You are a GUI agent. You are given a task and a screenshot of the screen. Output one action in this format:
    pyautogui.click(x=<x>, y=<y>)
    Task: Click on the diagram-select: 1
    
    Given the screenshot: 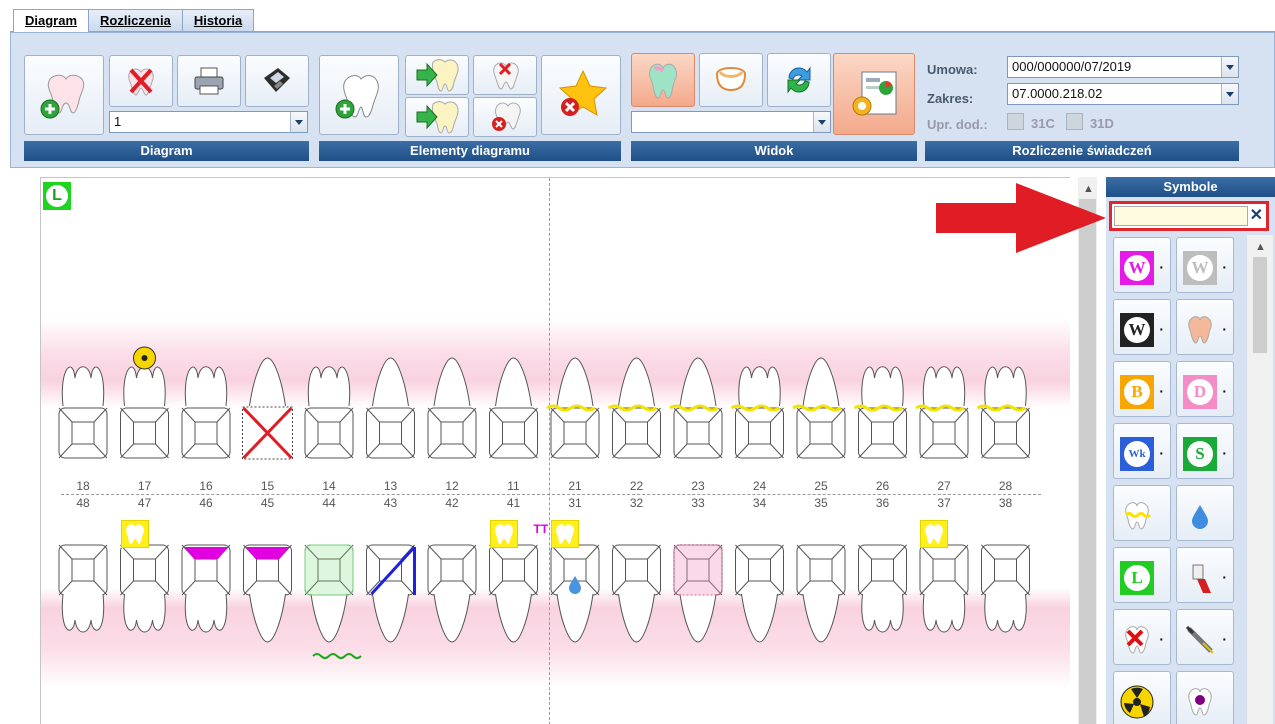 What is the action you would take?
    pyautogui.click(x=208, y=122)
    